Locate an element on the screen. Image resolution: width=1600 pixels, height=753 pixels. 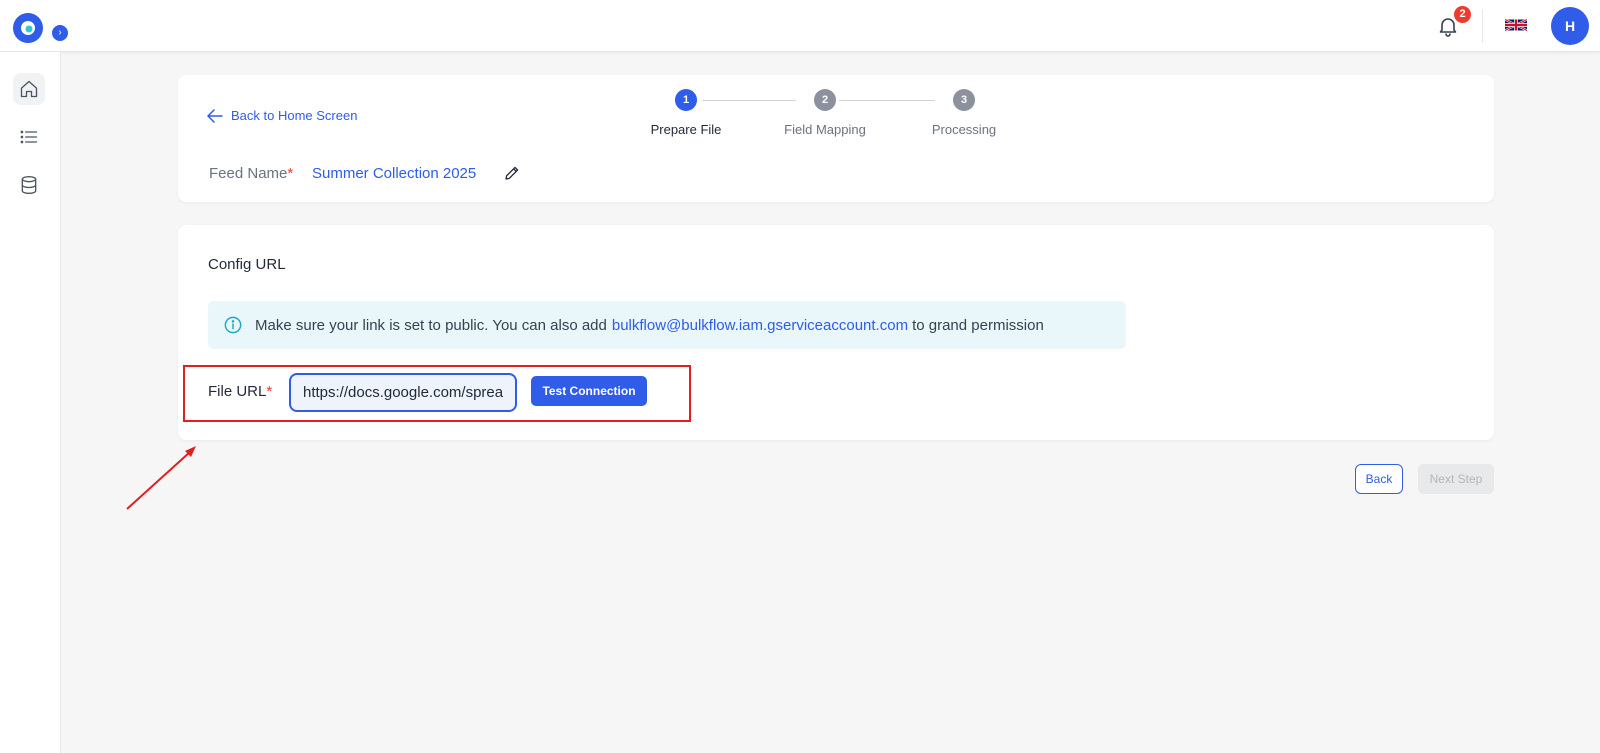
sidebar-item-home is located at coordinates (29, 89).